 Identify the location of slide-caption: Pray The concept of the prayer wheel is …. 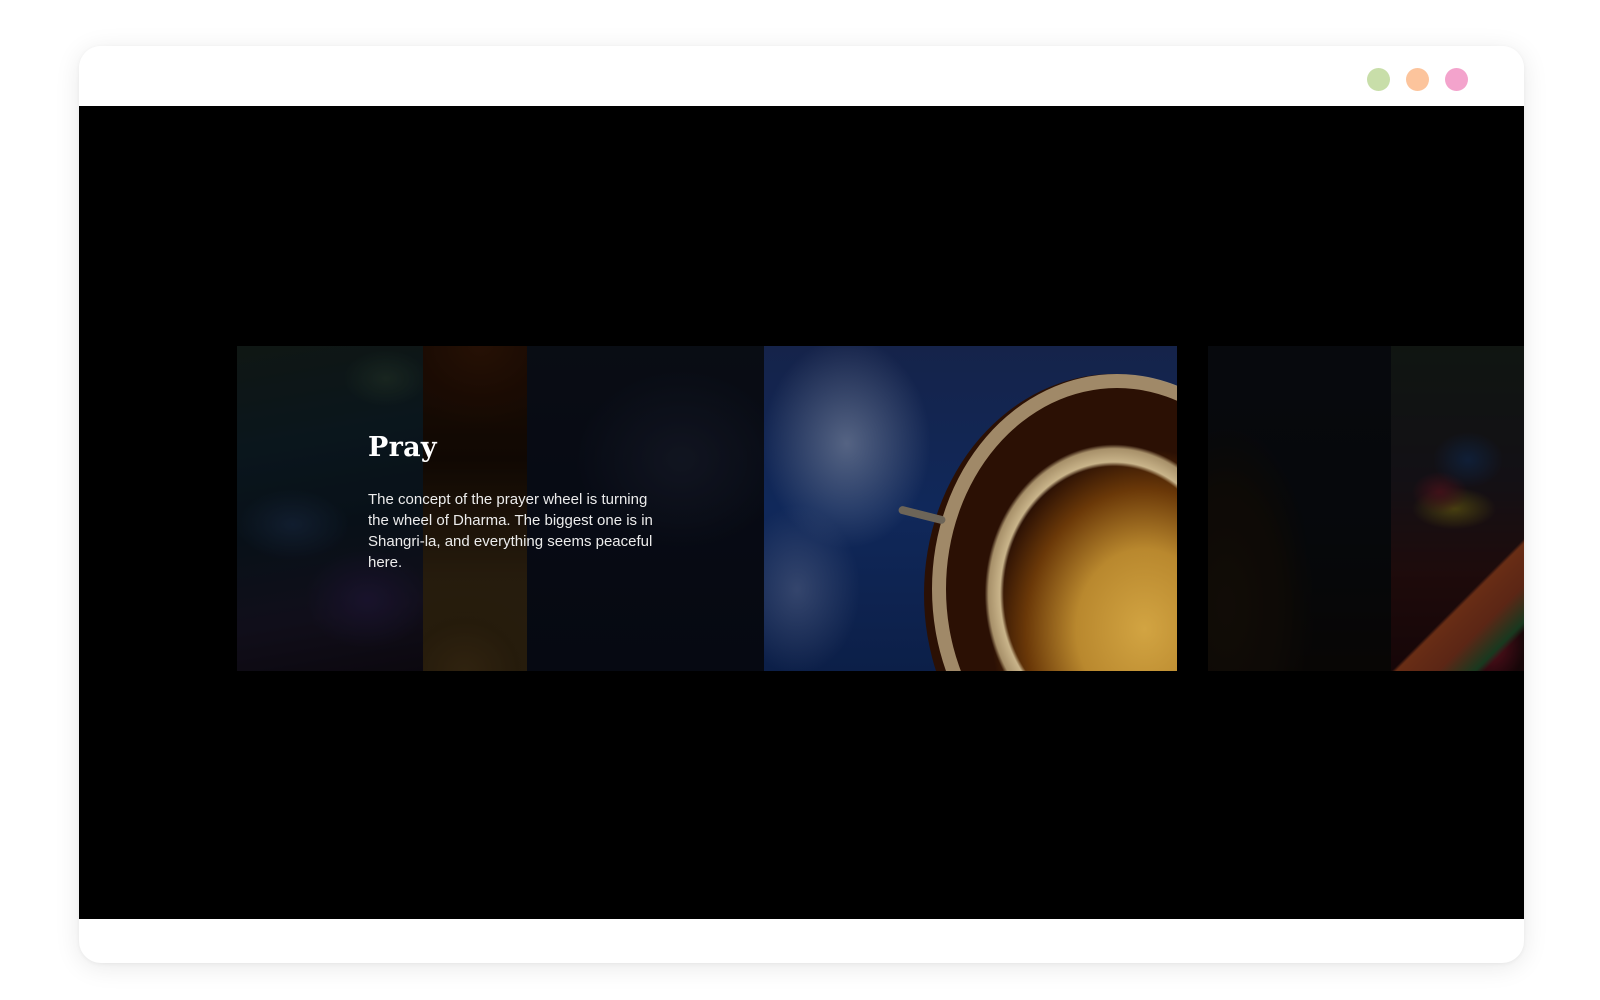
(518, 502).